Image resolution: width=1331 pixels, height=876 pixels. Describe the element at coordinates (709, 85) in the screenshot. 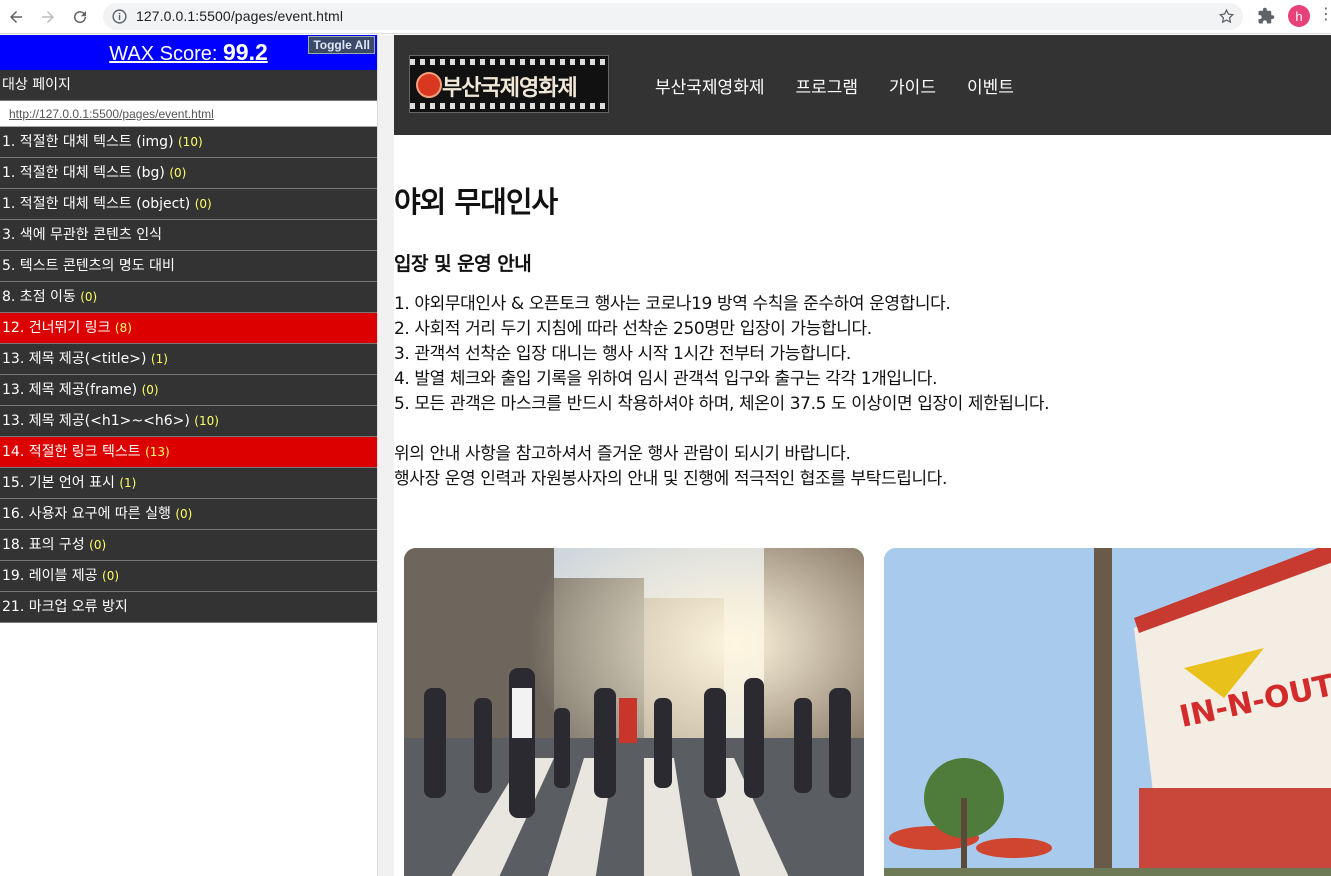

I see `nav-link-biff: 부산국제영화제` at that location.